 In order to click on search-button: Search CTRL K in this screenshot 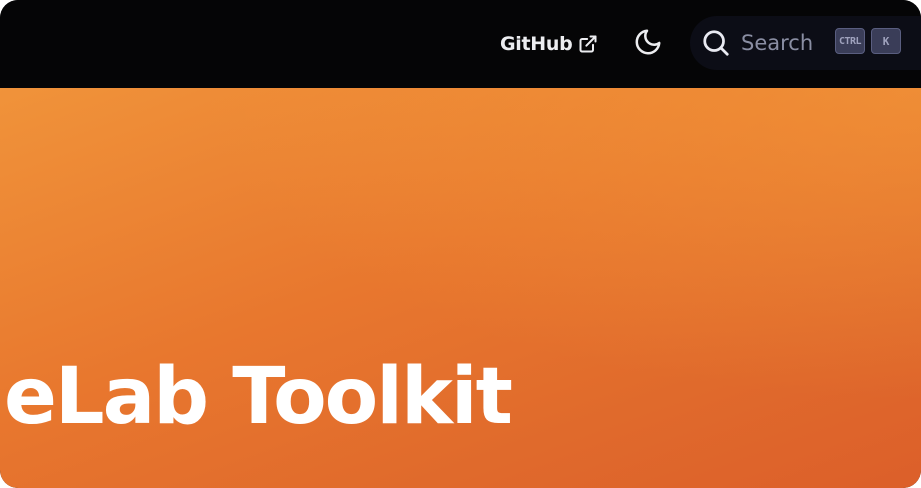, I will do `click(805, 43)`.